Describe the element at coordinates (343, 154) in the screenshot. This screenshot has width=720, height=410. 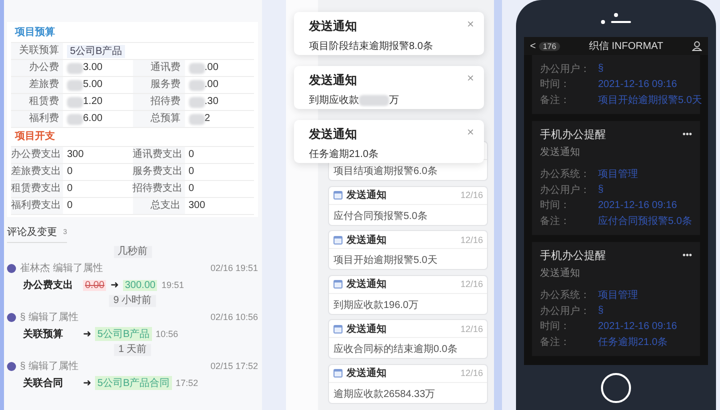
I see `toast-message: 任务逾期21.0条` at that location.